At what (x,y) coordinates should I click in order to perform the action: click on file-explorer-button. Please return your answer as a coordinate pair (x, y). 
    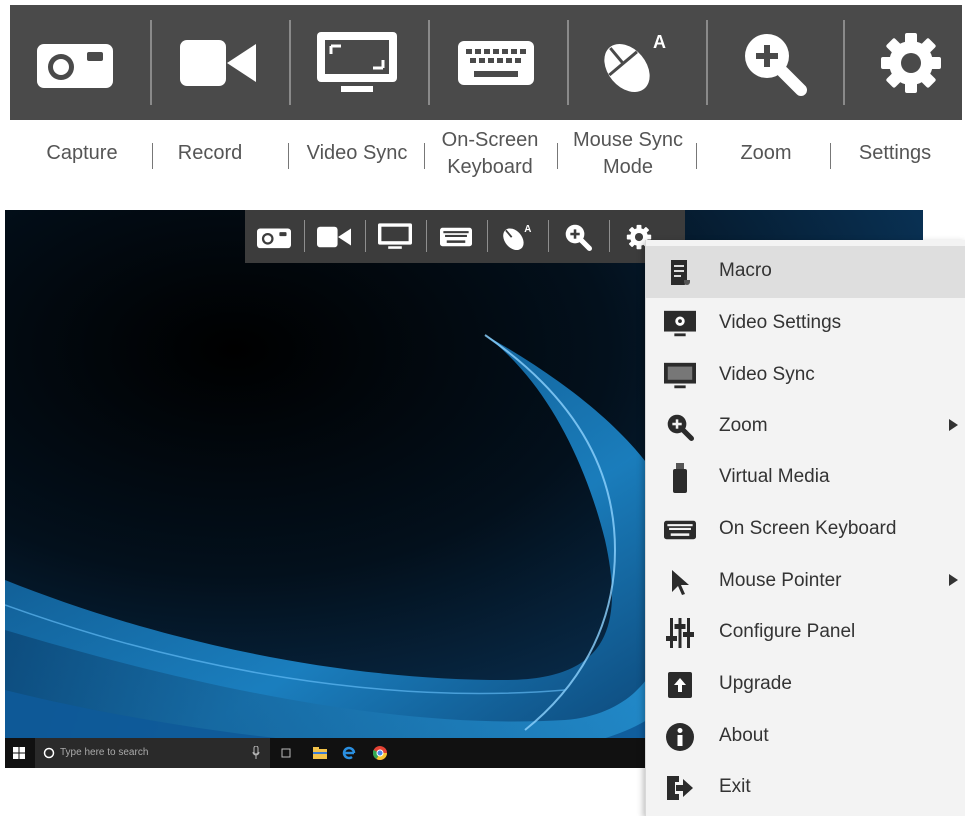
    Looking at the image, I should click on (320, 753).